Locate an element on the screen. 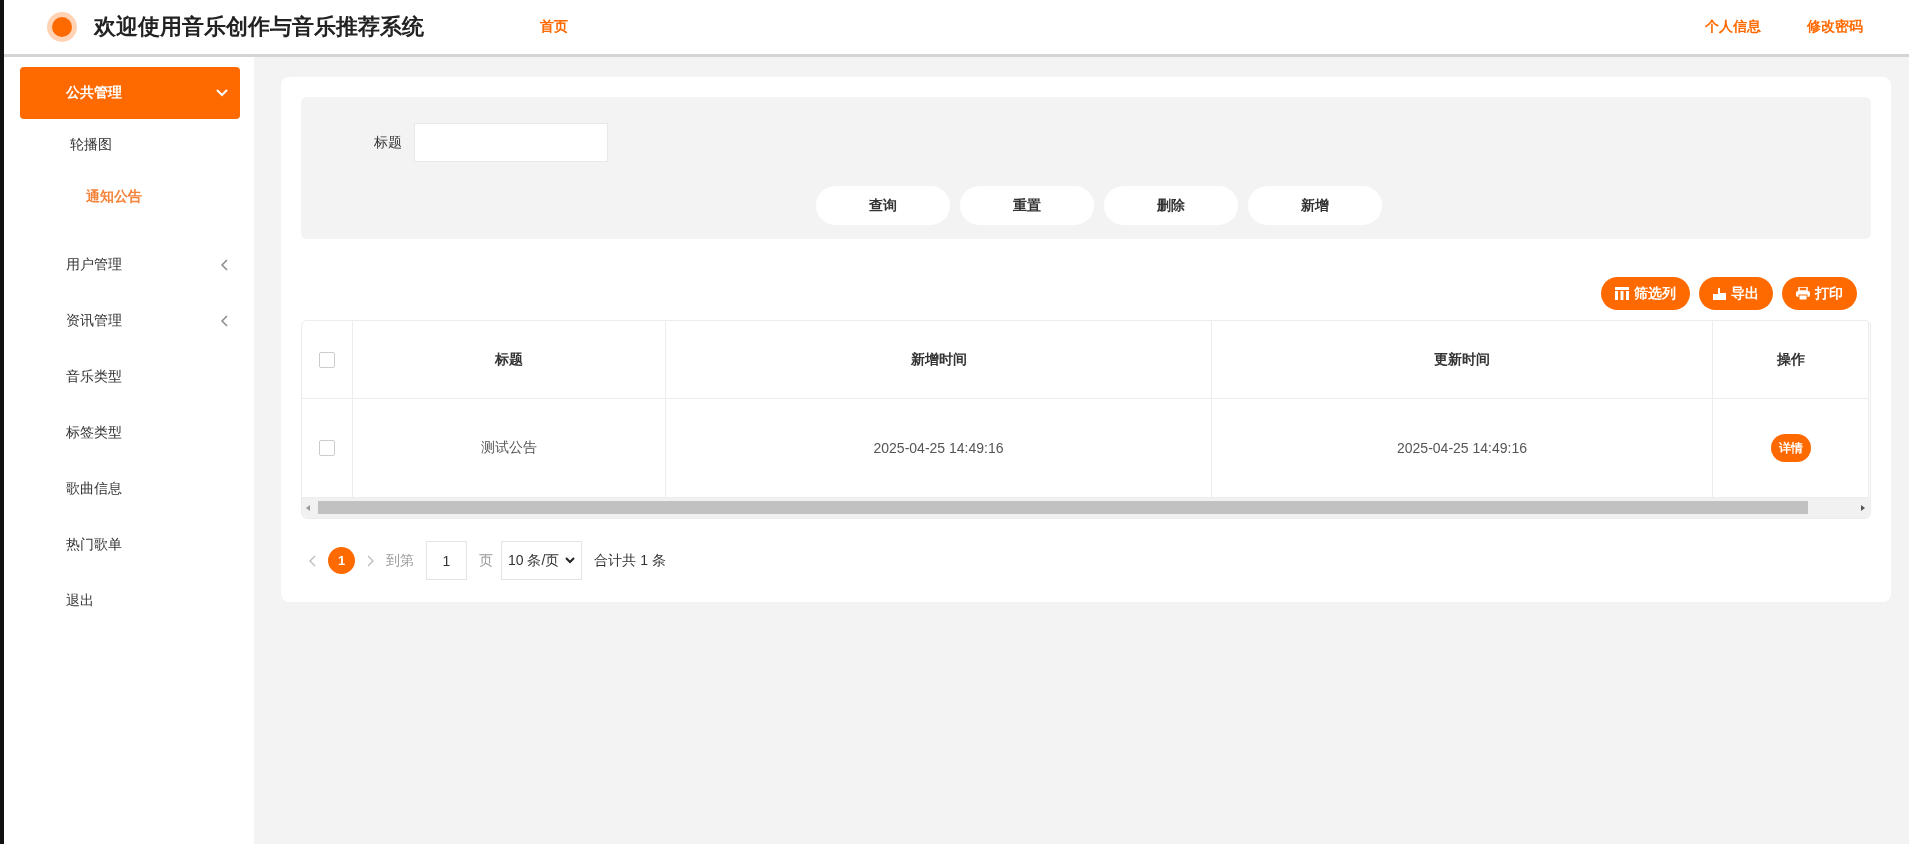  action-button: 查询 is located at coordinates (882, 205).